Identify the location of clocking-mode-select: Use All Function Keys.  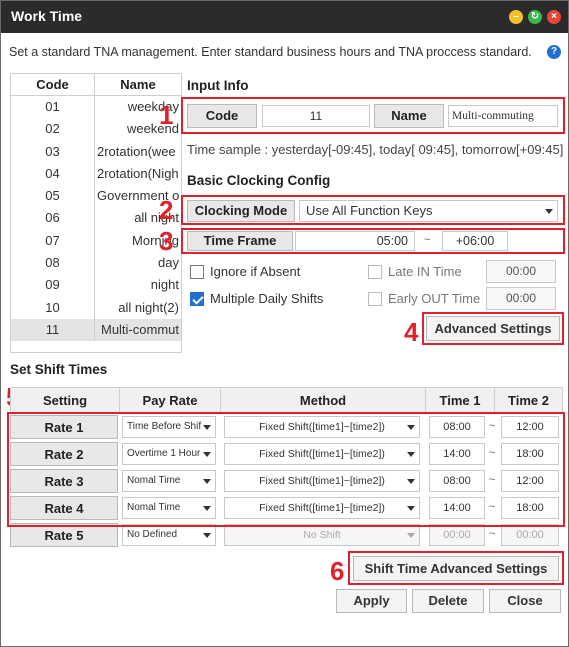
(428, 211).